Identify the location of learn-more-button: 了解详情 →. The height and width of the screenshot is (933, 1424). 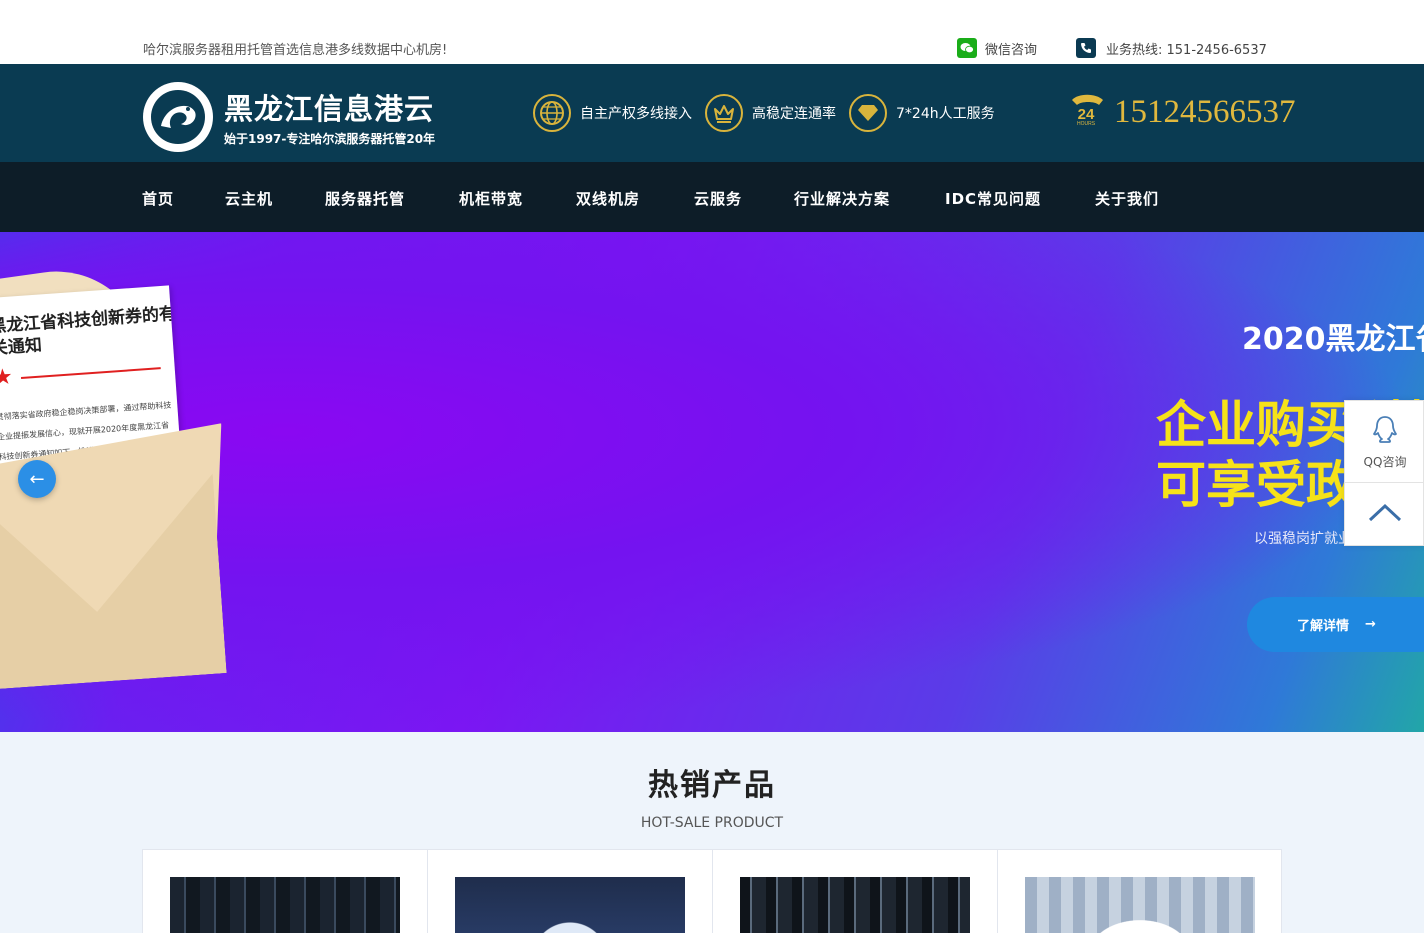
(1335, 624).